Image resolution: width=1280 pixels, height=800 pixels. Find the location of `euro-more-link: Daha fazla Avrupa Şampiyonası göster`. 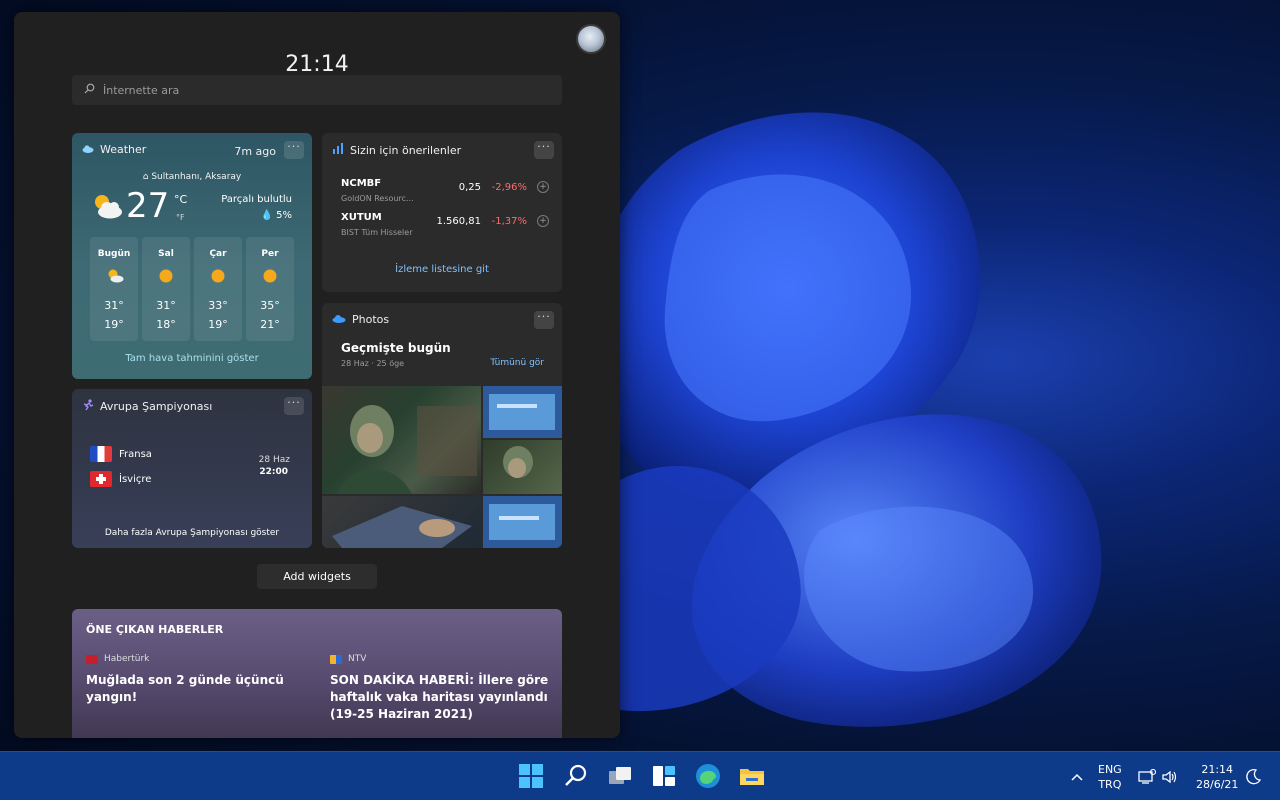

euro-more-link: Daha fazla Avrupa Şampiyonası göster is located at coordinates (192, 533).